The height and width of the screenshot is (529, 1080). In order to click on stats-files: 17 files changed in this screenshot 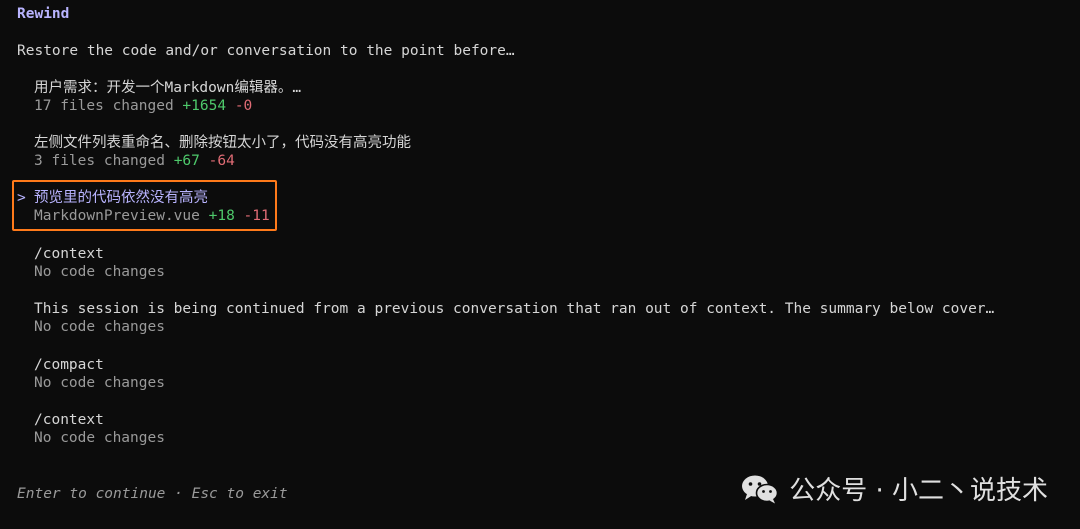, I will do `click(104, 106)`.